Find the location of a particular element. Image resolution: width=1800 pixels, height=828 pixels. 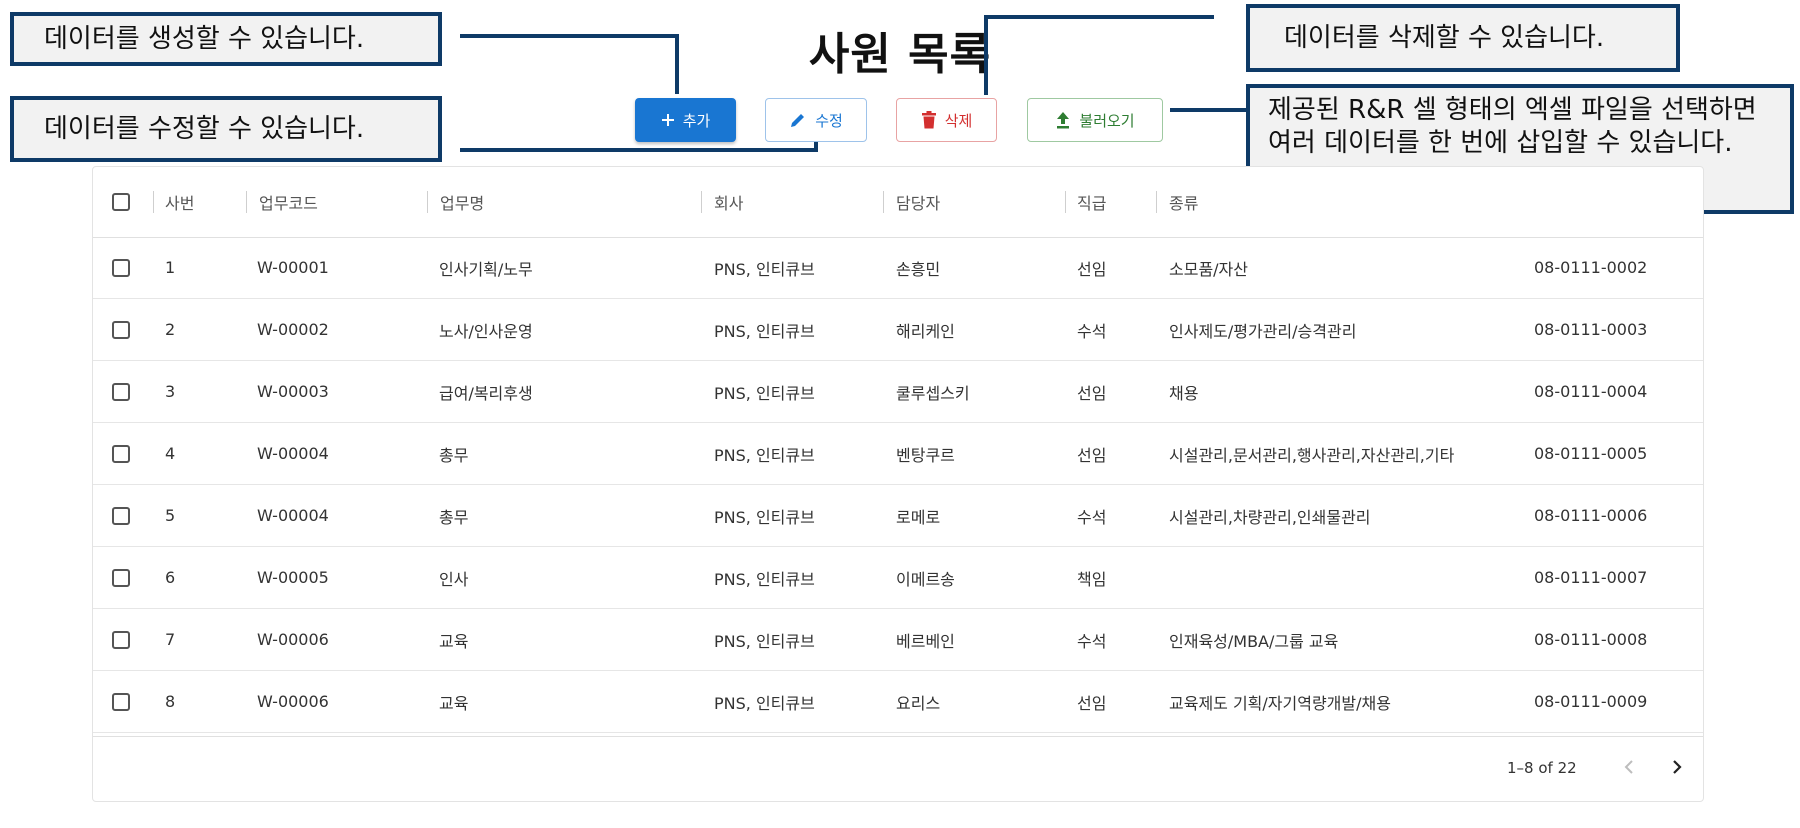

callout-create: 데이터를 생성할 수 있습니다. is located at coordinates (226, 39).